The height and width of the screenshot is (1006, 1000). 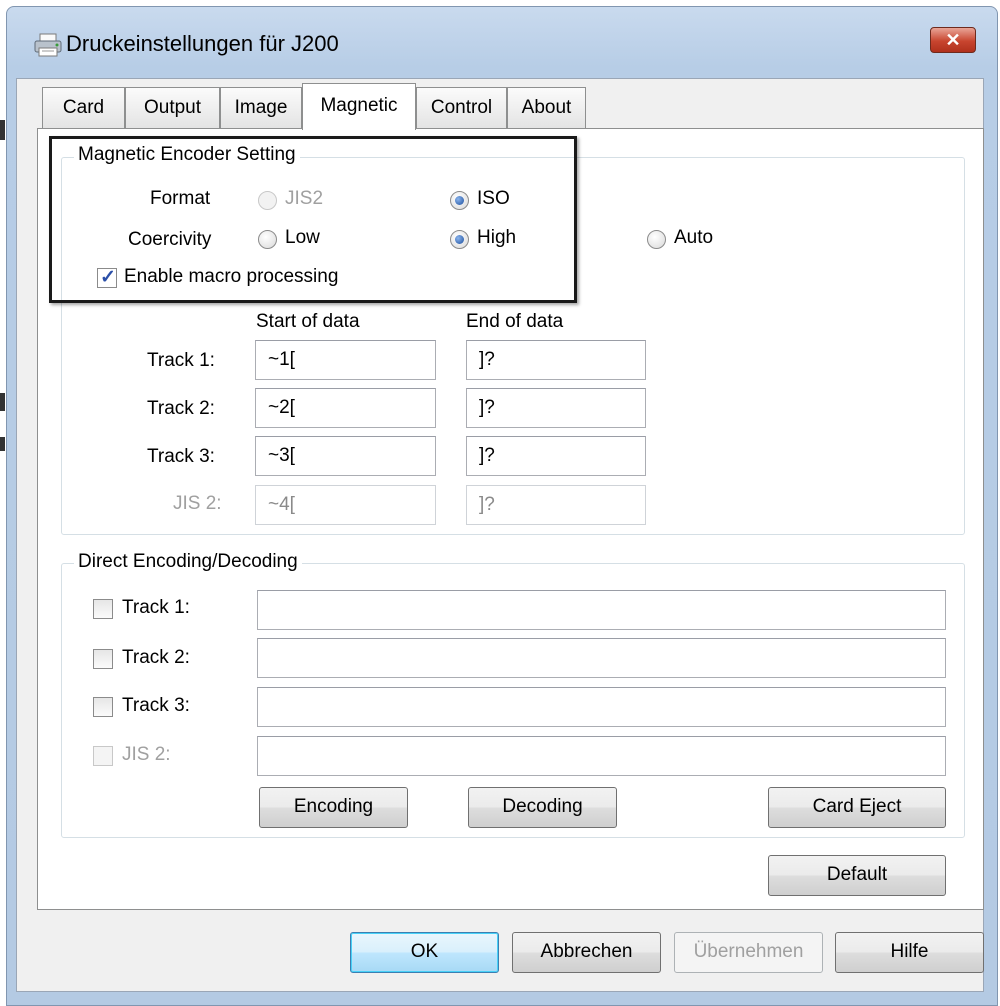 What do you see at coordinates (103, 756) in the screenshot?
I see `direct-jis2-checkbox` at bounding box center [103, 756].